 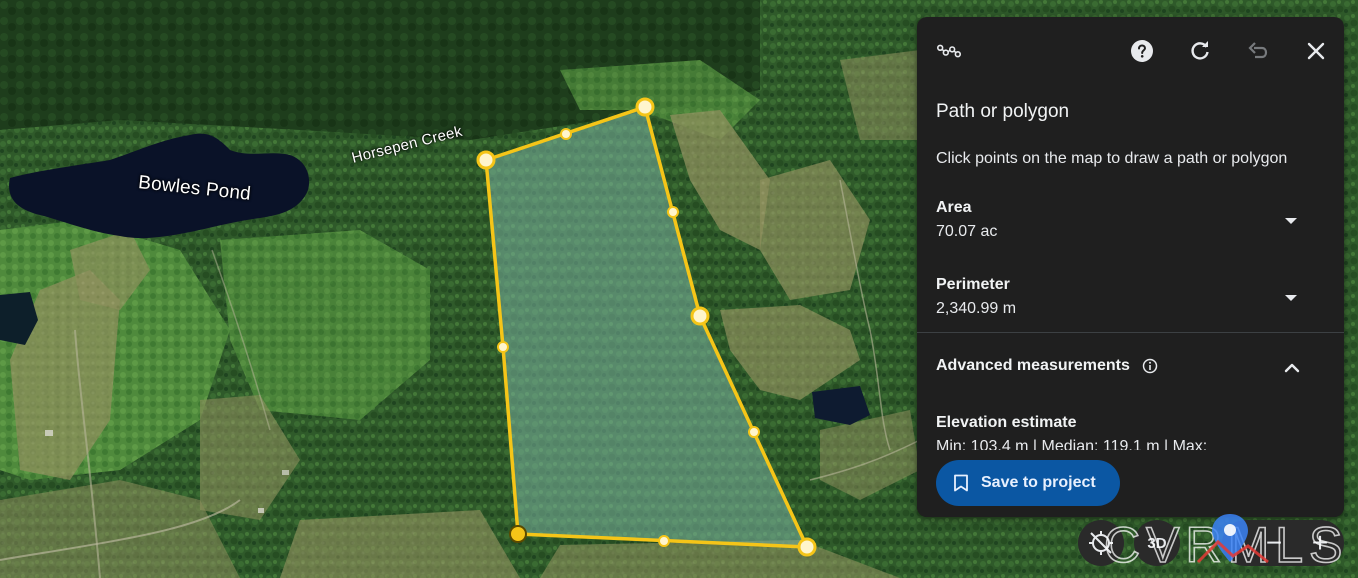 What do you see at coordinates (1003, 111) in the screenshot?
I see `panel-title: Path or polygon` at bounding box center [1003, 111].